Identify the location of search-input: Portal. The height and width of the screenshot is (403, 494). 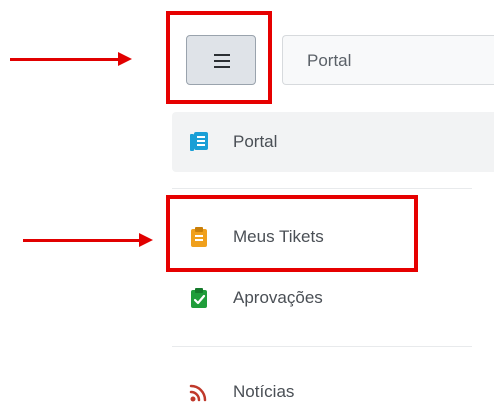
(388, 60).